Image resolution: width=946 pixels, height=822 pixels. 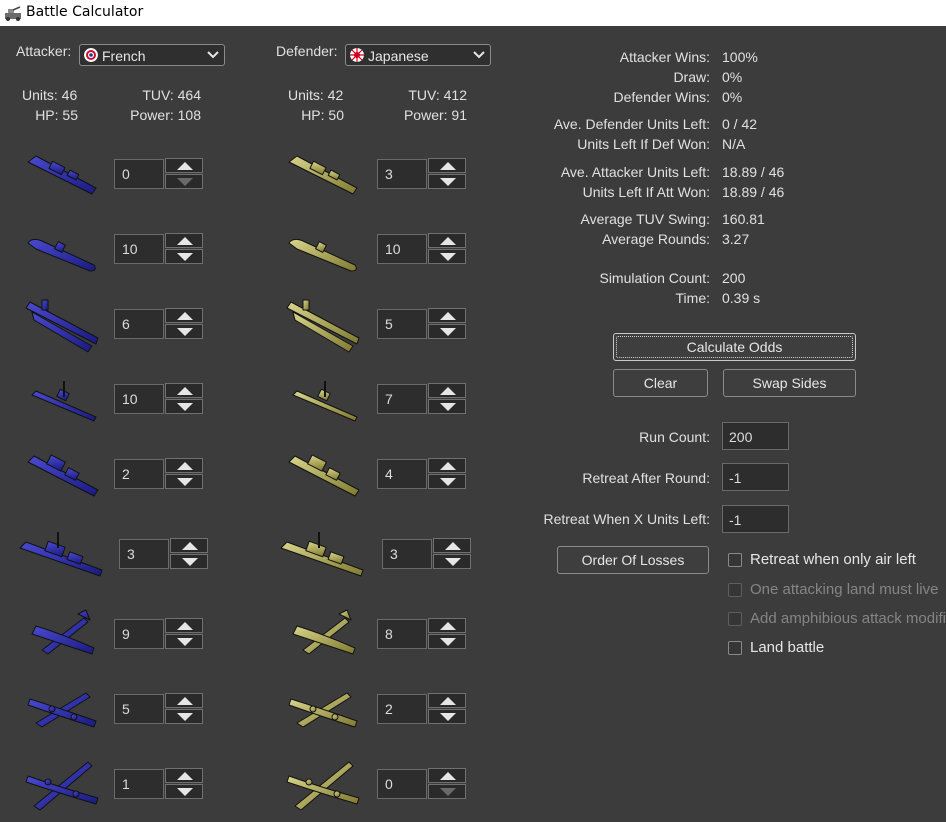 What do you see at coordinates (437, 95) in the screenshot?
I see `defender-tuv: TUV: 412` at bounding box center [437, 95].